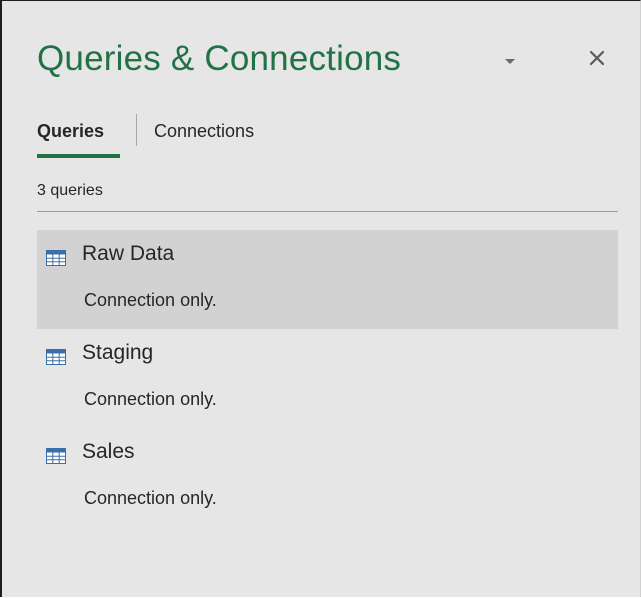  What do you see at coordinates (204, 131) in the screenshot?
I see `tab-connections: Connections` at bounding box center [204, 131].